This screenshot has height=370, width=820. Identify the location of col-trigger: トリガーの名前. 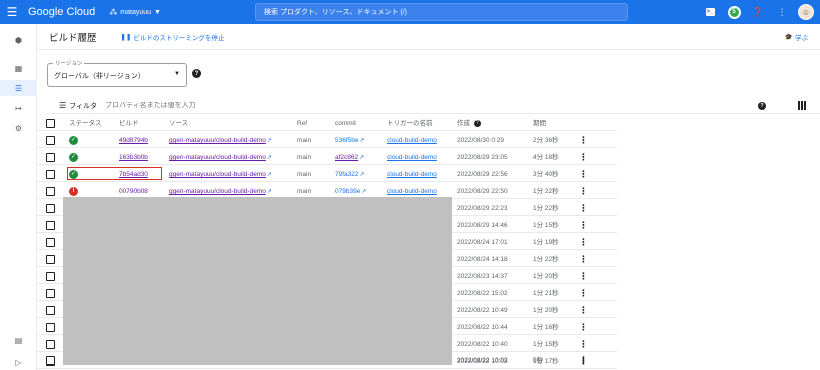
(410, 123).